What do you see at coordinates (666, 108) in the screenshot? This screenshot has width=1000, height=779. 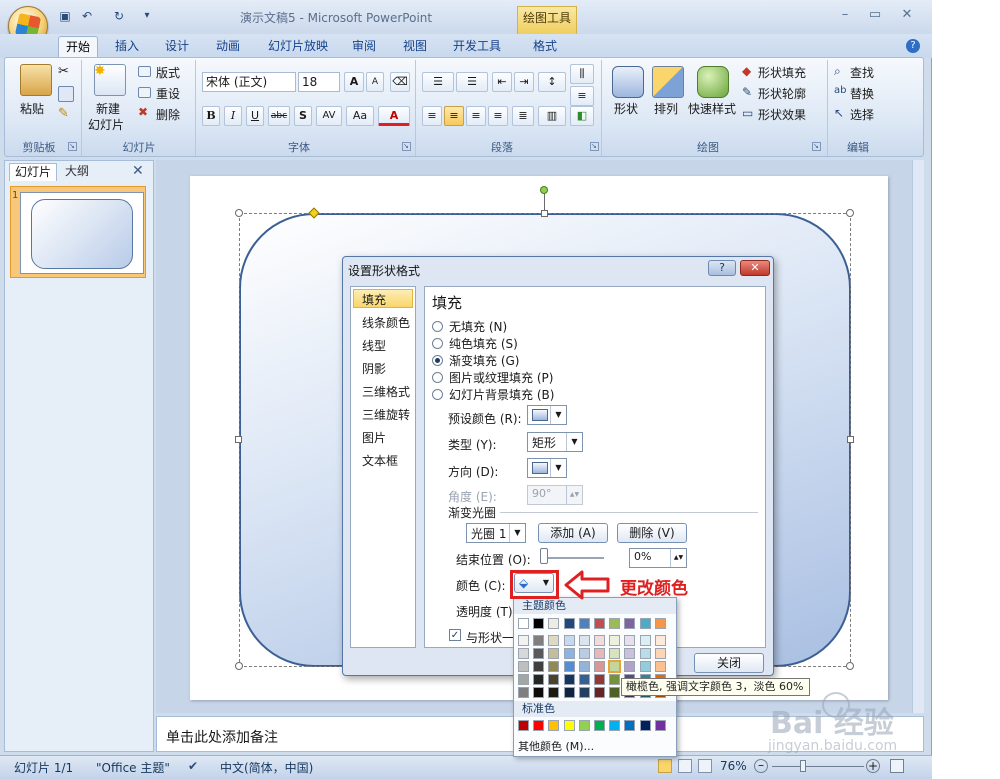 I see `arrange-button: 排列` at bounding box center [666, 108].